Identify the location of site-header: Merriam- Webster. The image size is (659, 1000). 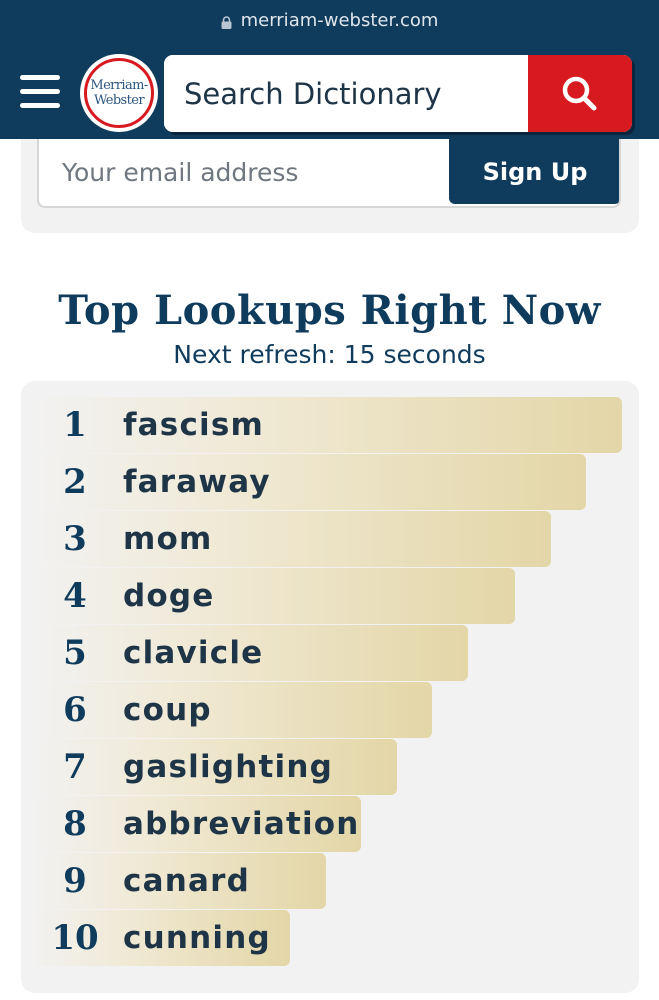
(329, 89).